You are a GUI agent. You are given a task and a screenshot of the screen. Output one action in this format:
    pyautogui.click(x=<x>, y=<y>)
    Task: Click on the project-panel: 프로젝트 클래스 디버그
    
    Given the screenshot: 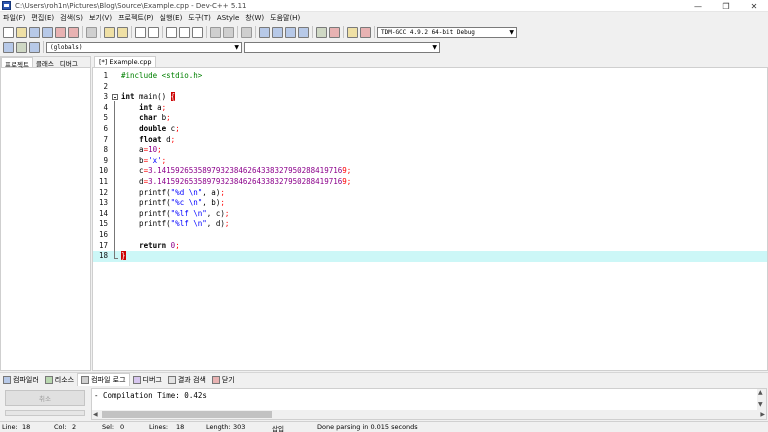 What is the action you would take?
    pyautogui.click(x=45, y=213)
    